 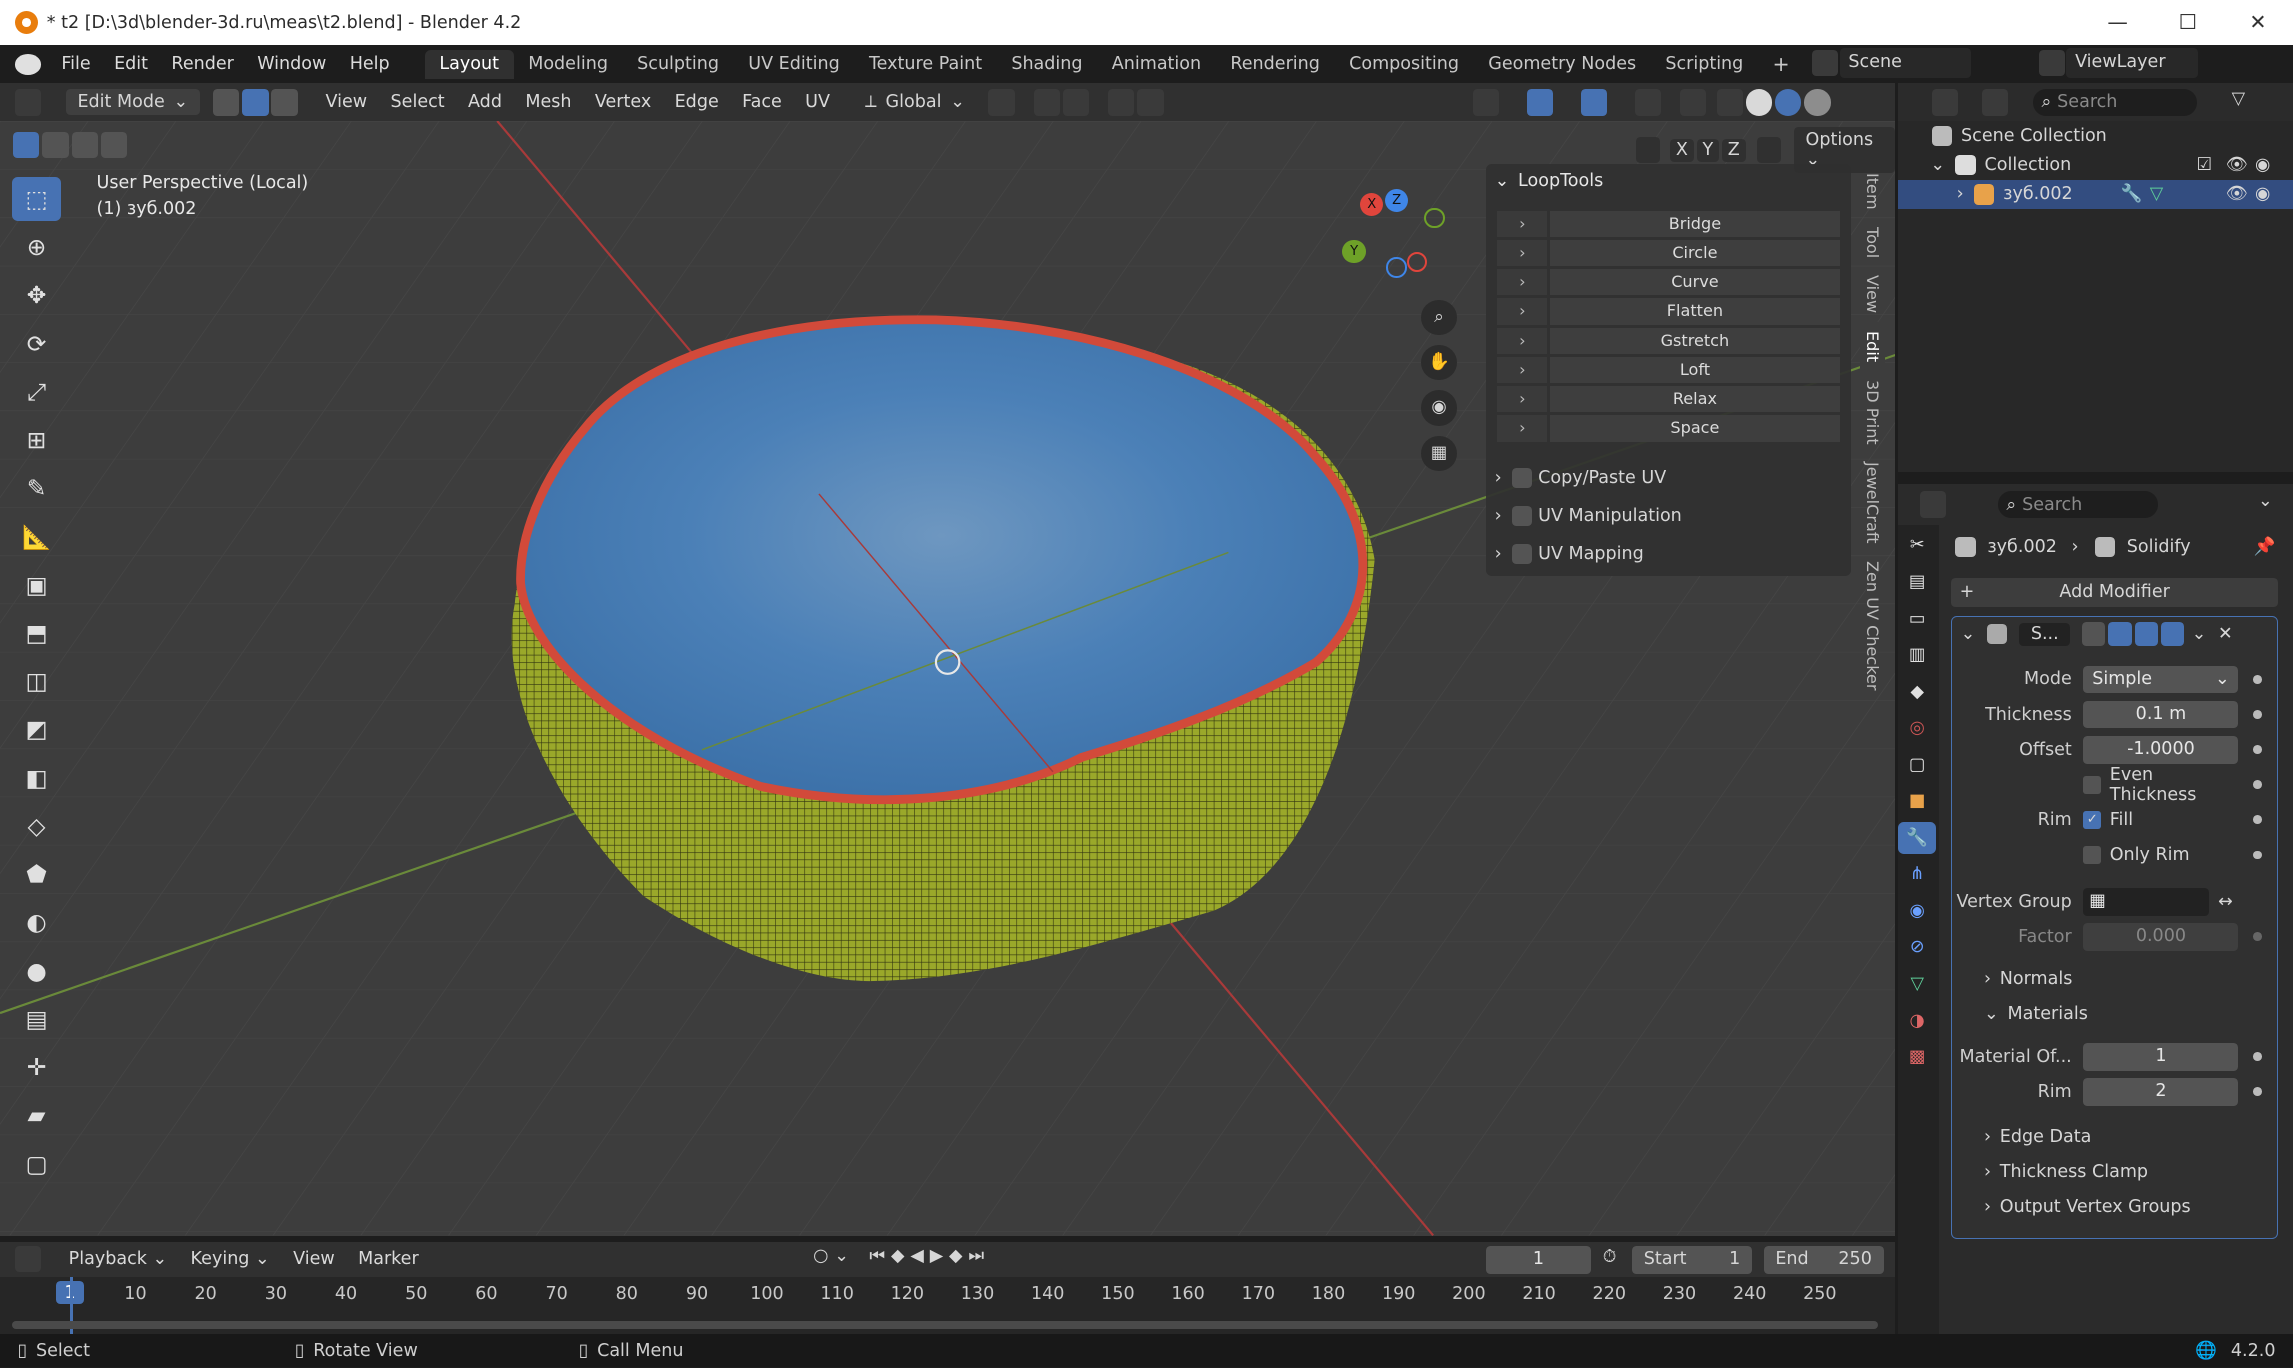 What do you see at coordinates (417, 102) in the screenshot?
I see `menu-select: Select` at bounding box center [417, 102].